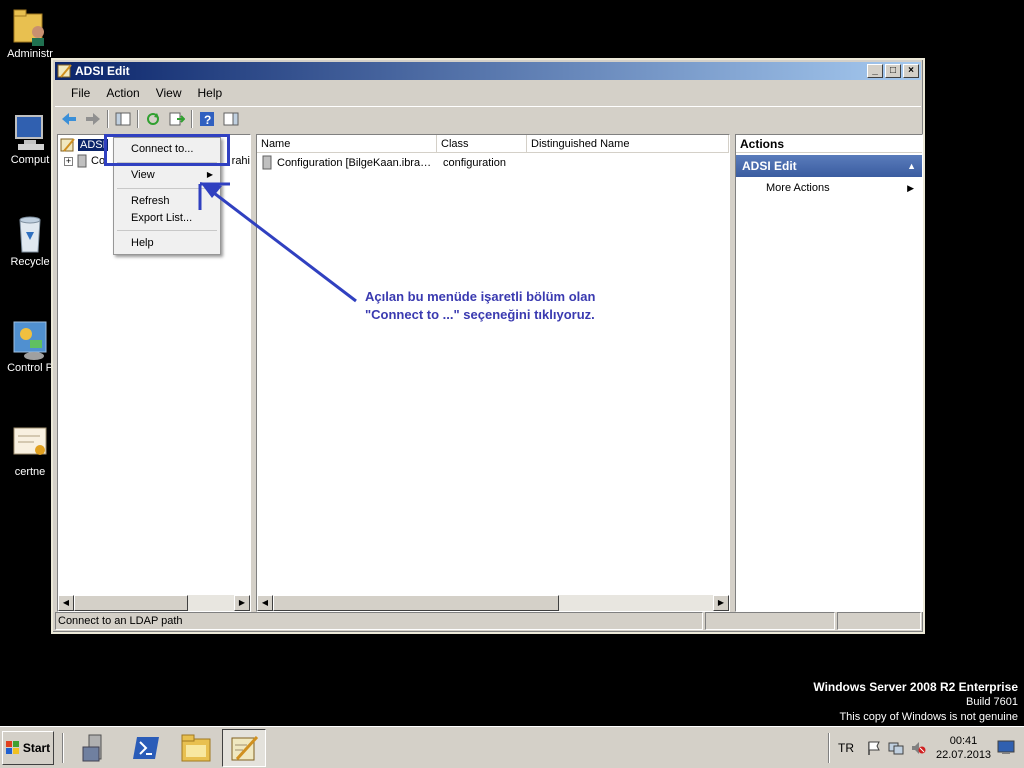  I want to click on os-genuine-notice: This copy of Windows is not genuine, so click(928, 717).